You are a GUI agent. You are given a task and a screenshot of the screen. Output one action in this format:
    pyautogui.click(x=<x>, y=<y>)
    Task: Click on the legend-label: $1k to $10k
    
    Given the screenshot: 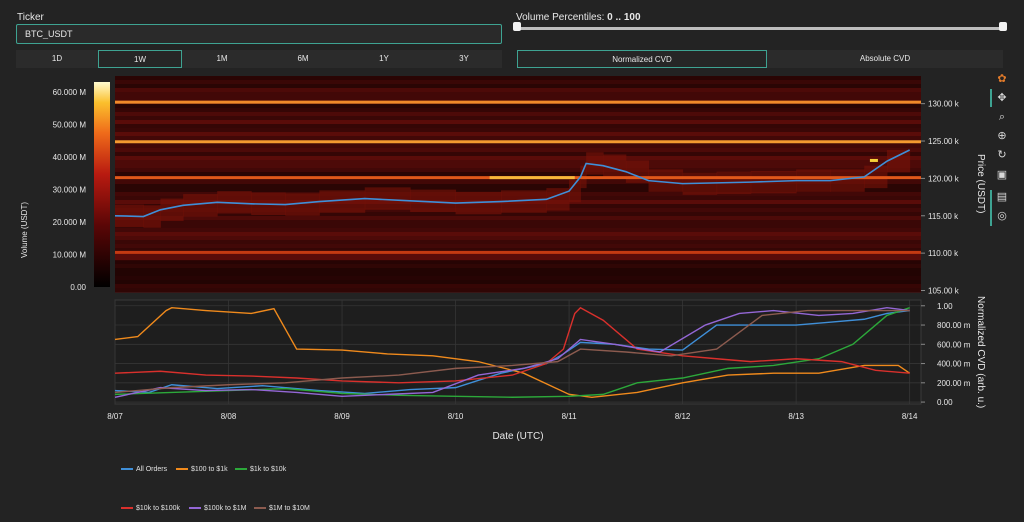 What is the action you would take?
    pyautogui.click(x=268, y=469)
    